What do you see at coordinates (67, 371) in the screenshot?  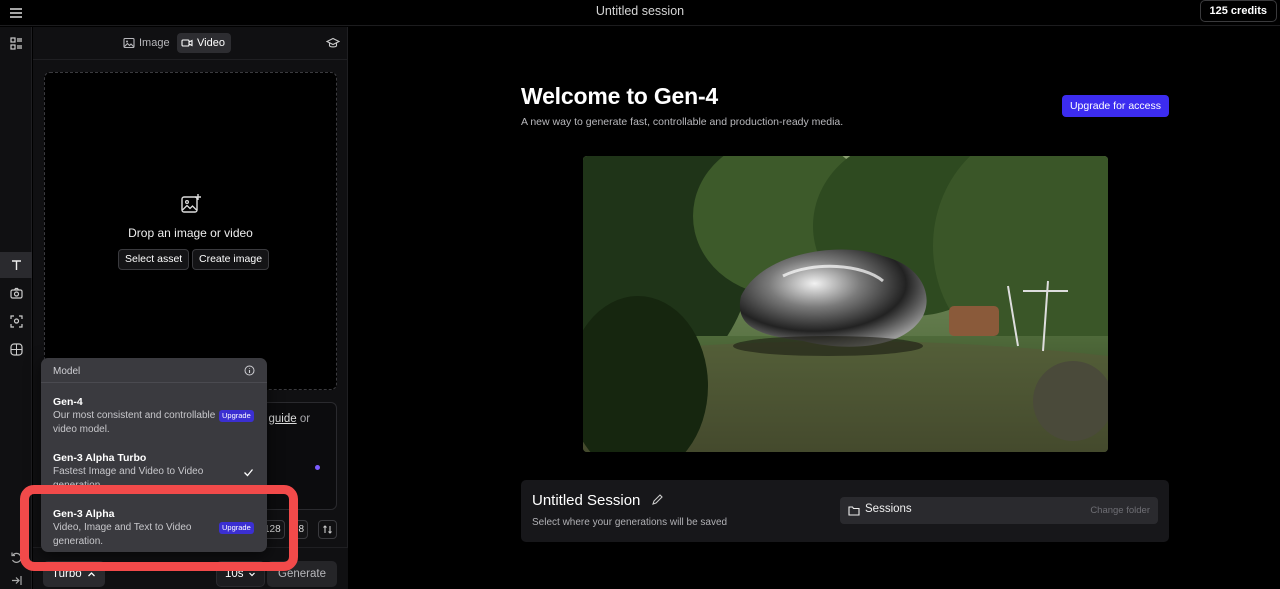 I see `model-dropdown-header: Model` at bounding box center [67, 371].